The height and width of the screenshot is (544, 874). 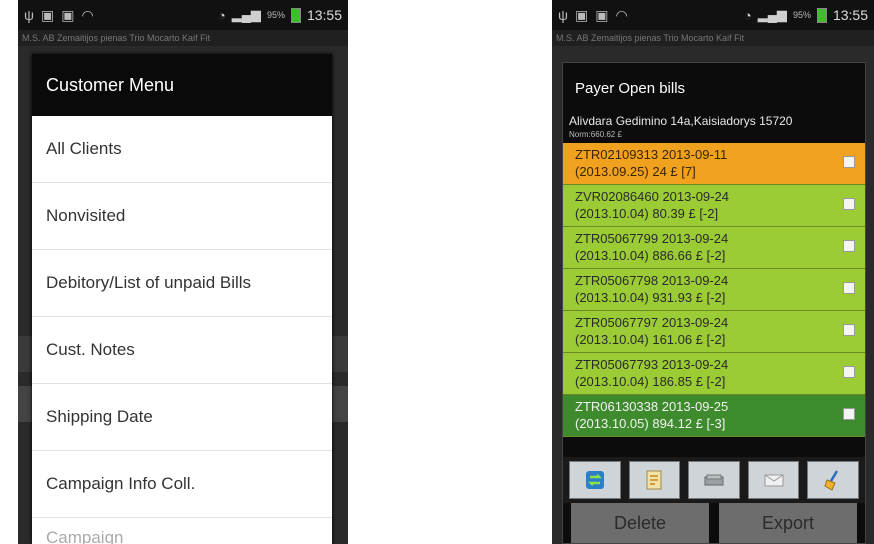 I want to click on bill-toolbar, so click(x=714, y=480).